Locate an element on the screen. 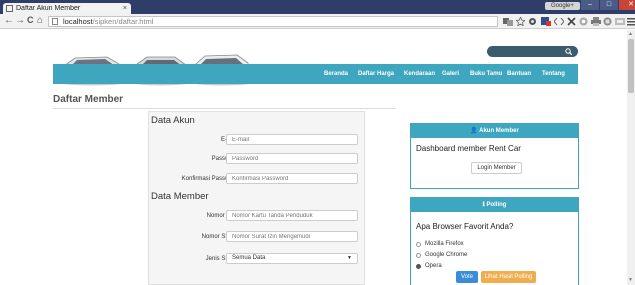 This screenshot has height=285, width=635. chrome-extension-icon is located at coordinates (583, 21).